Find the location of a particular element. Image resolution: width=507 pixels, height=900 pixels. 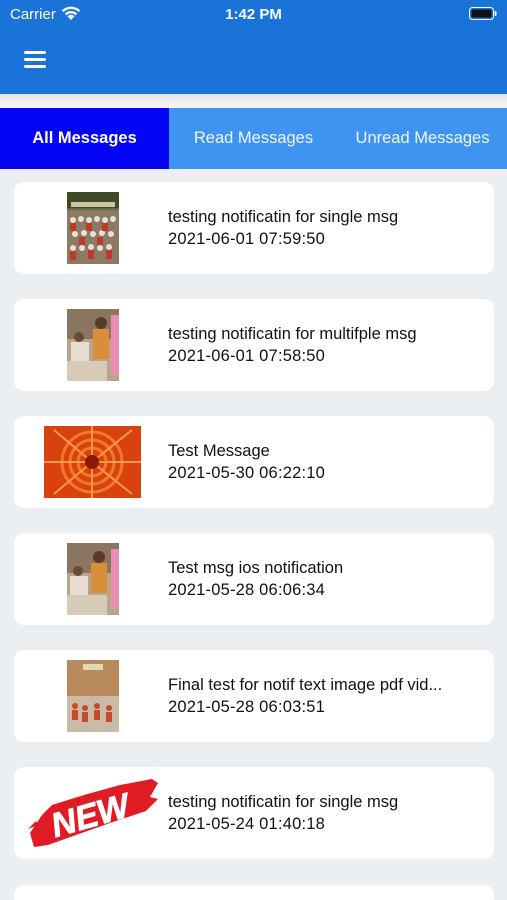

message-title: Test msg ios notification is located at coordinates (256, 568).